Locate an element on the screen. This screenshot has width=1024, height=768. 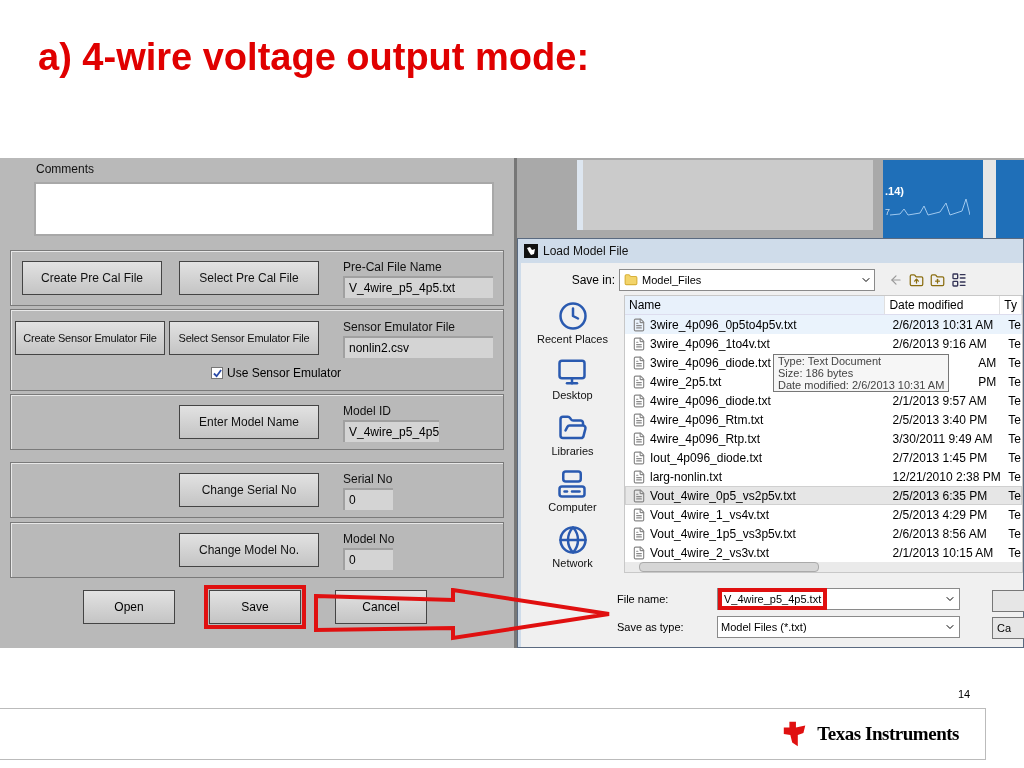
file-name-label: File name: is located at coordinates (643, 599).